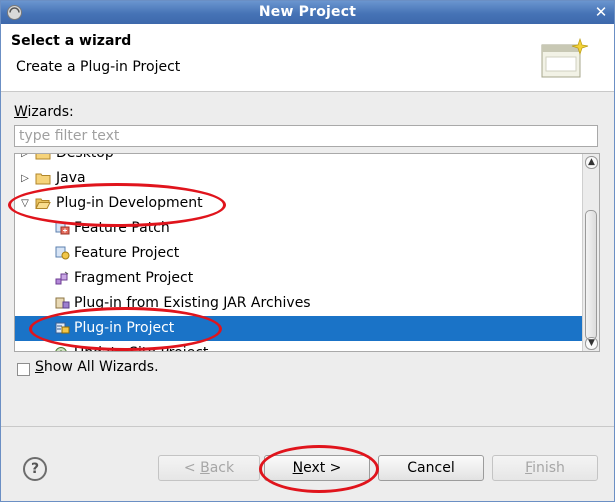 This screenshot has width=615, height=502. What do you see at coordinates (43, 203) in the screenshot?
I see `folder-open-icon` at bounding box center [43, 203].